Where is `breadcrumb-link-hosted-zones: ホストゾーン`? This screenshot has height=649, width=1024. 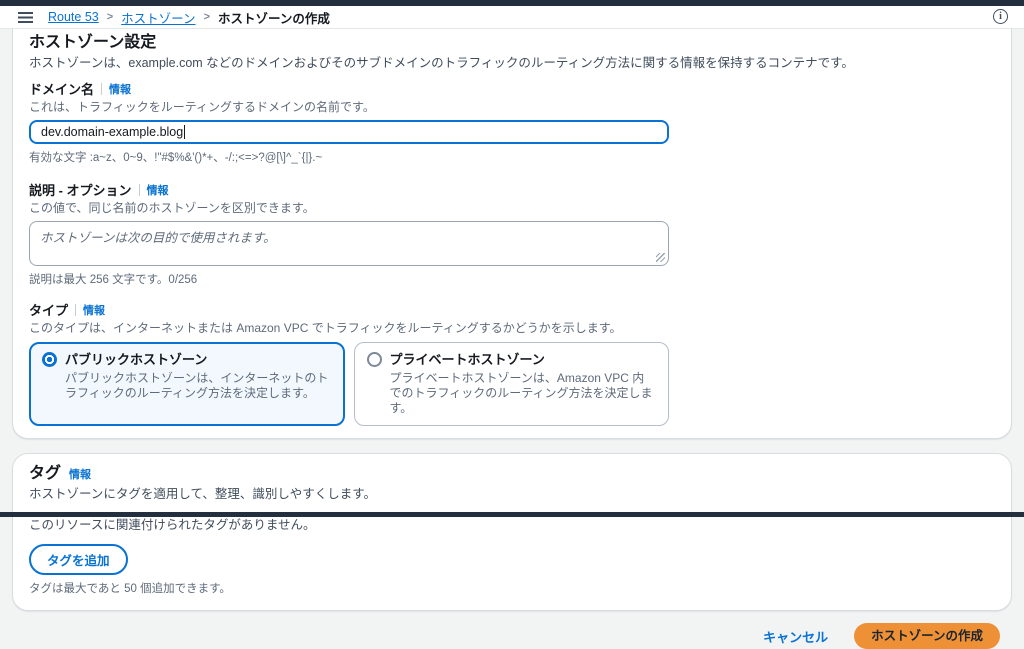
breadcrumb-link-hosted-zones: ホストゾーン is located at coordinates (158, 17).